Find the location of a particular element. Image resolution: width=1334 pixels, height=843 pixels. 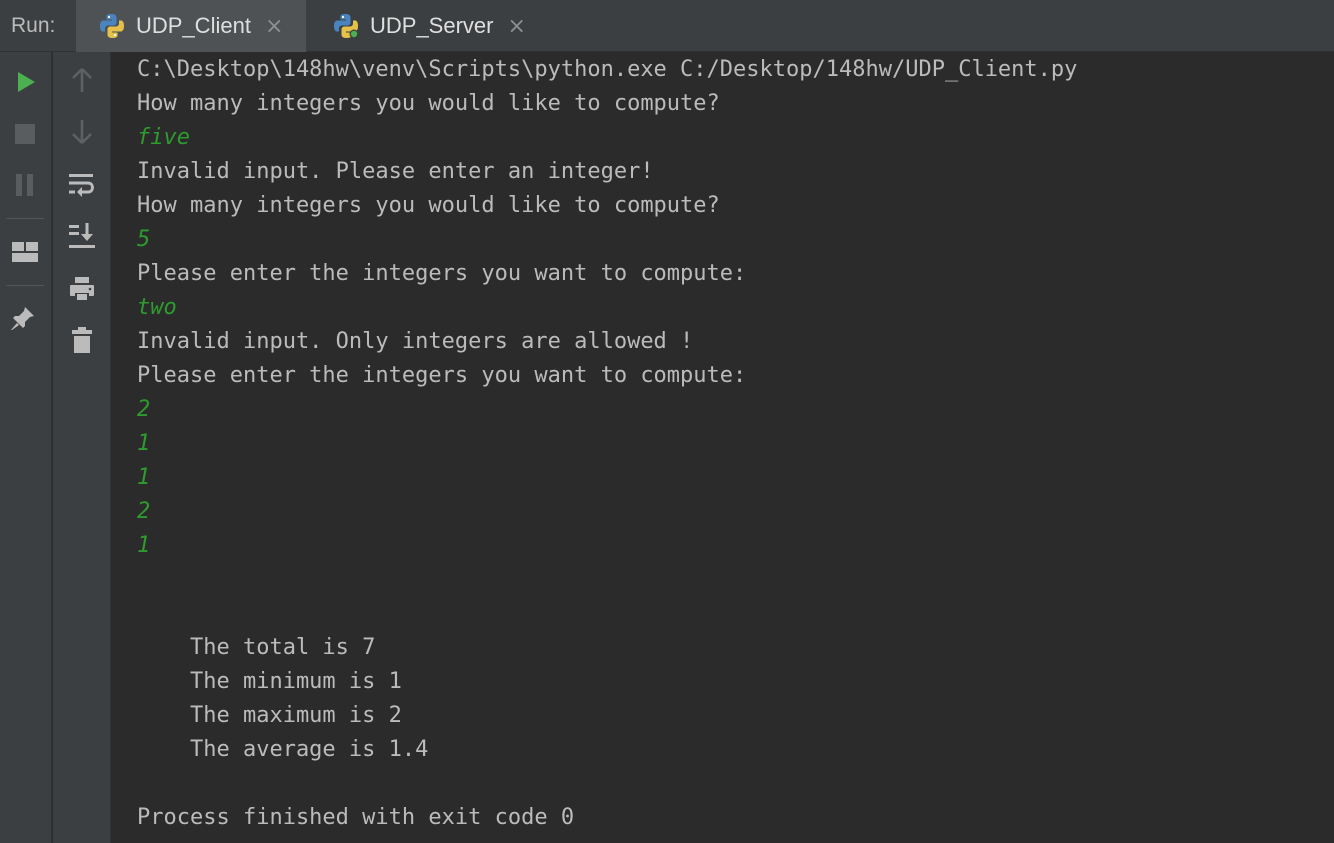

layout-icon is located at coordinates (25, 252).